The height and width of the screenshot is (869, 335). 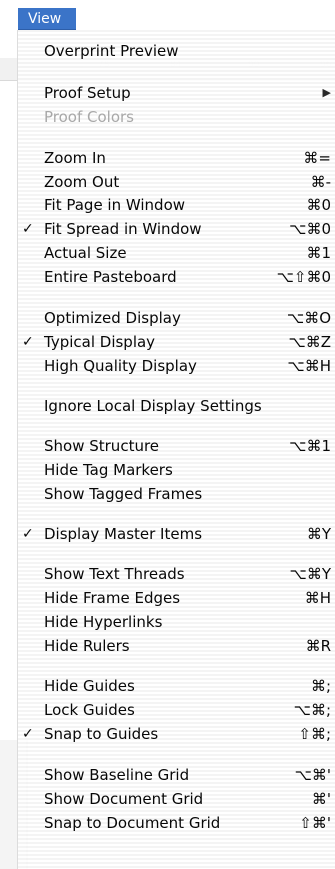 I want to click on menu-item-hide-guides: Hide Guides ⌘;, so click(x=176, y=686).